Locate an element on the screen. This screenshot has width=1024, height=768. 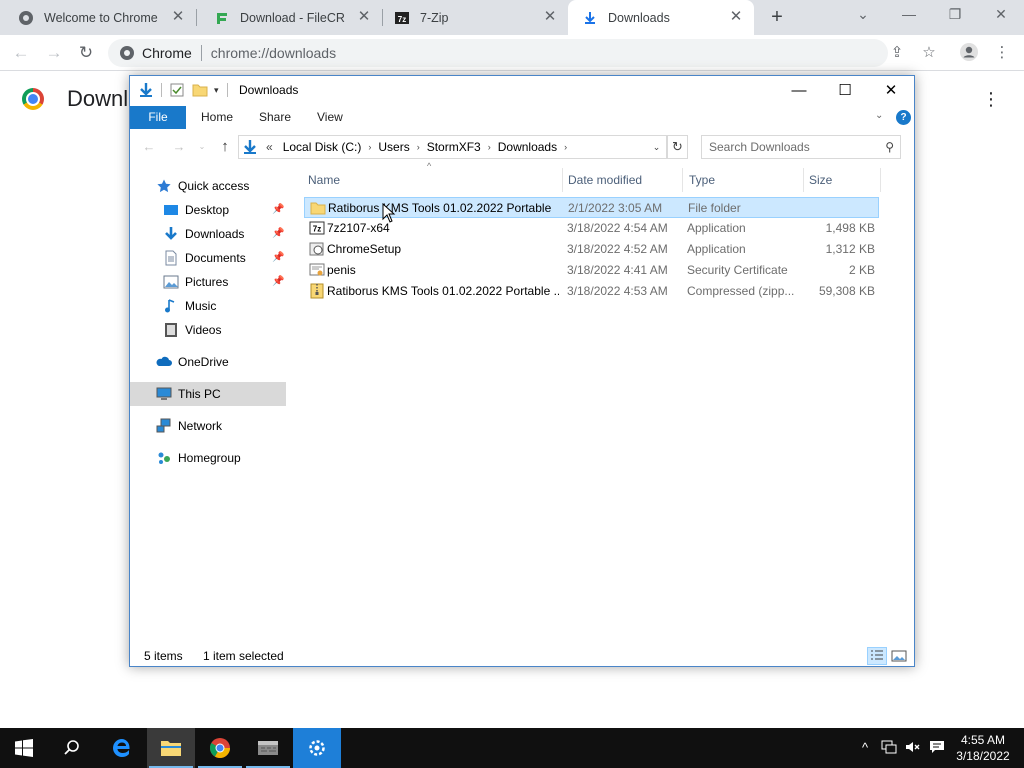
clock-time: 4:55 AM is located at coordinates (983, 740).